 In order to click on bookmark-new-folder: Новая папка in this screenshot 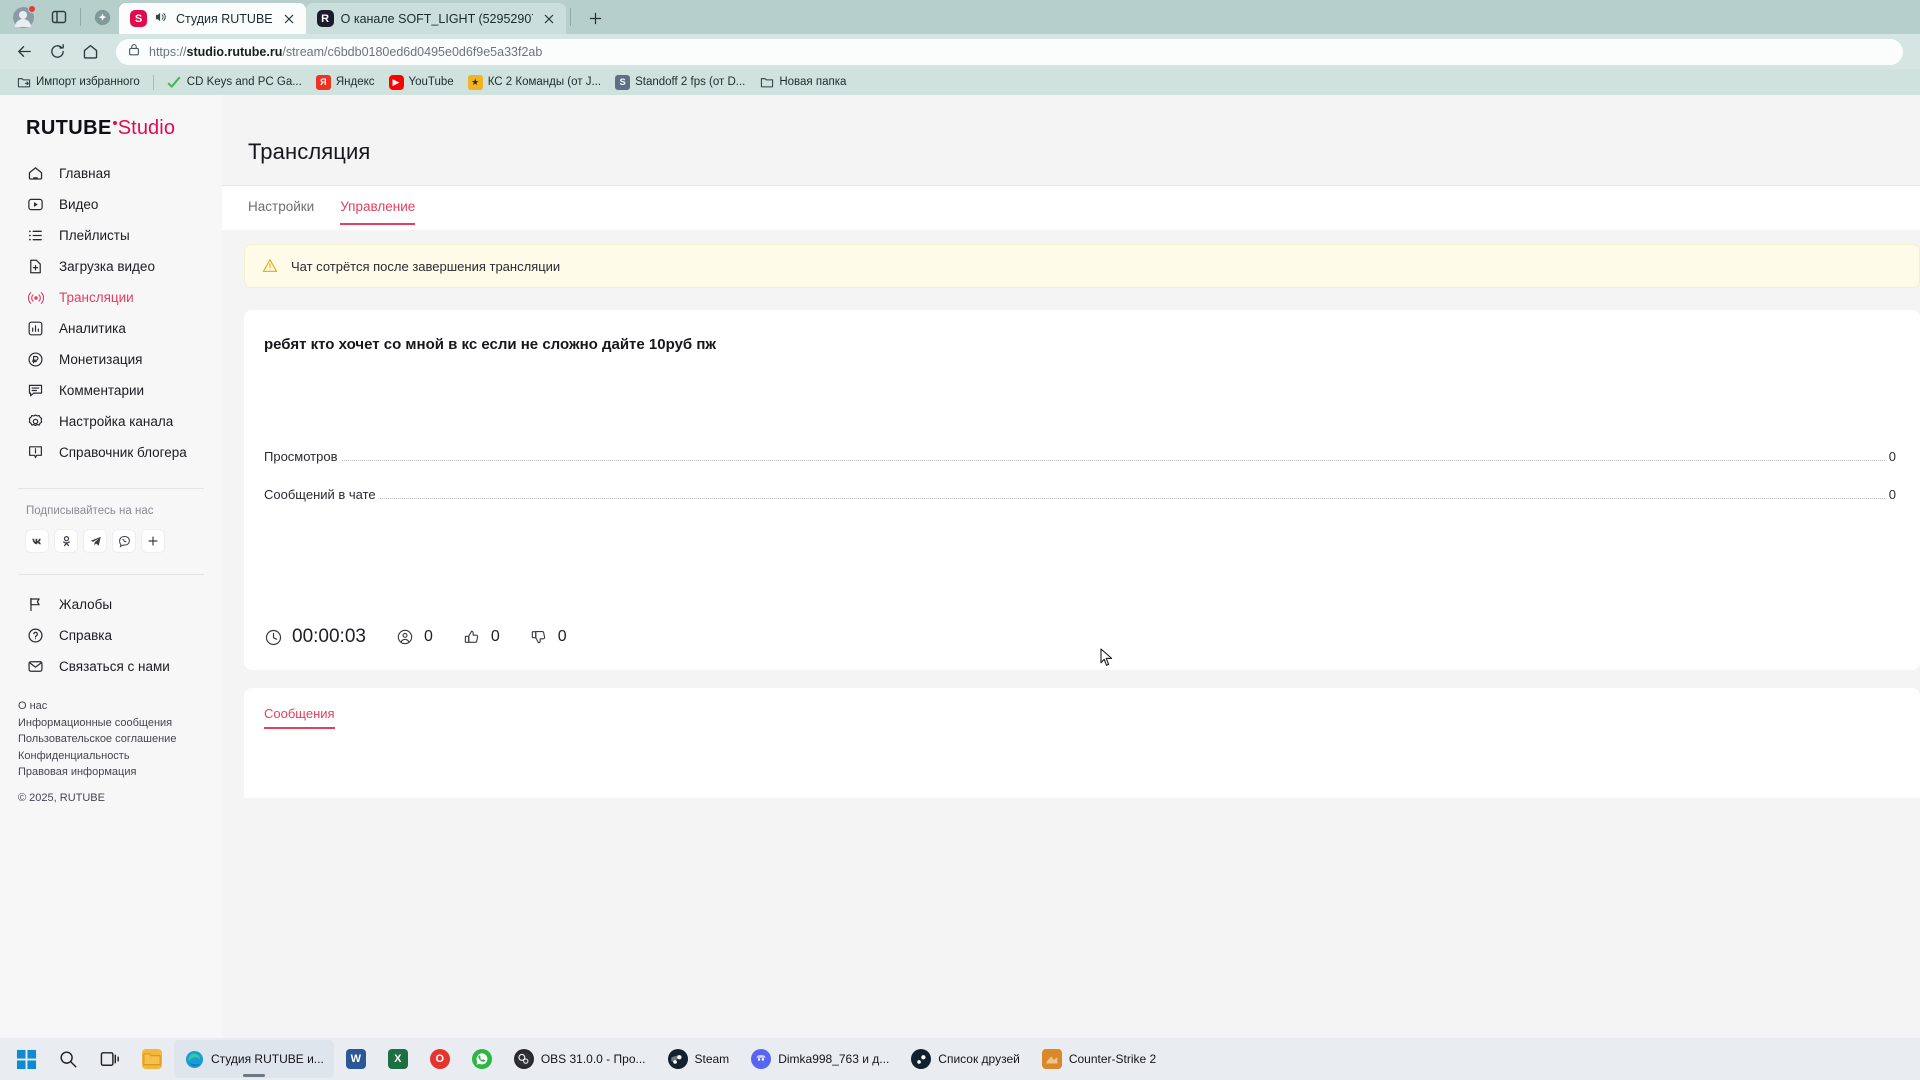, I will do `click(802, 82)`.